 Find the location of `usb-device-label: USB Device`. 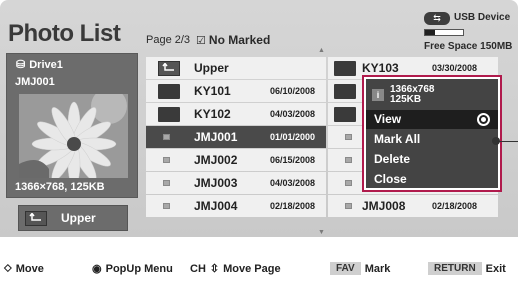

usb-device-label: USB Device is located at coordinates (482, 17).